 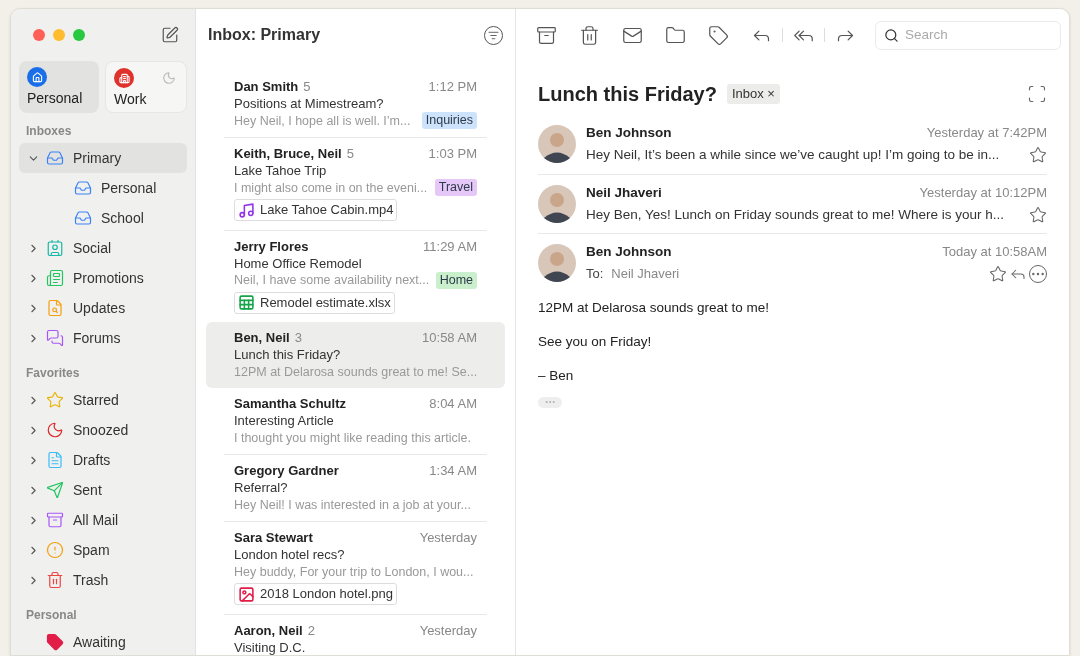 What do you see at coordinates (557, 203) in the screenshot?
I see `avatar` at bounding box center [557, 203].